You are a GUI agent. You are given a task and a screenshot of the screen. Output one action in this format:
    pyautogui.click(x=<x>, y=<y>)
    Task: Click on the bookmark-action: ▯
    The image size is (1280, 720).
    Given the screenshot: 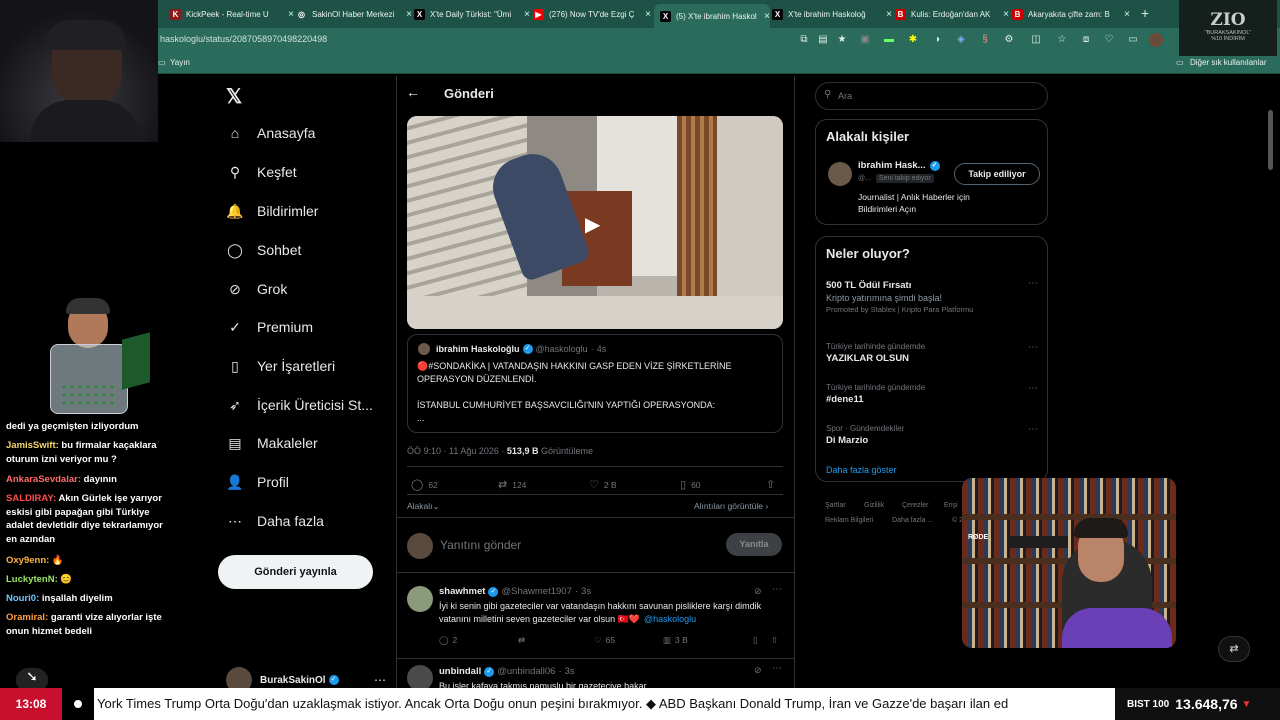 What is the action you would take?
    pyautogui.click(x=757, y=640)
    